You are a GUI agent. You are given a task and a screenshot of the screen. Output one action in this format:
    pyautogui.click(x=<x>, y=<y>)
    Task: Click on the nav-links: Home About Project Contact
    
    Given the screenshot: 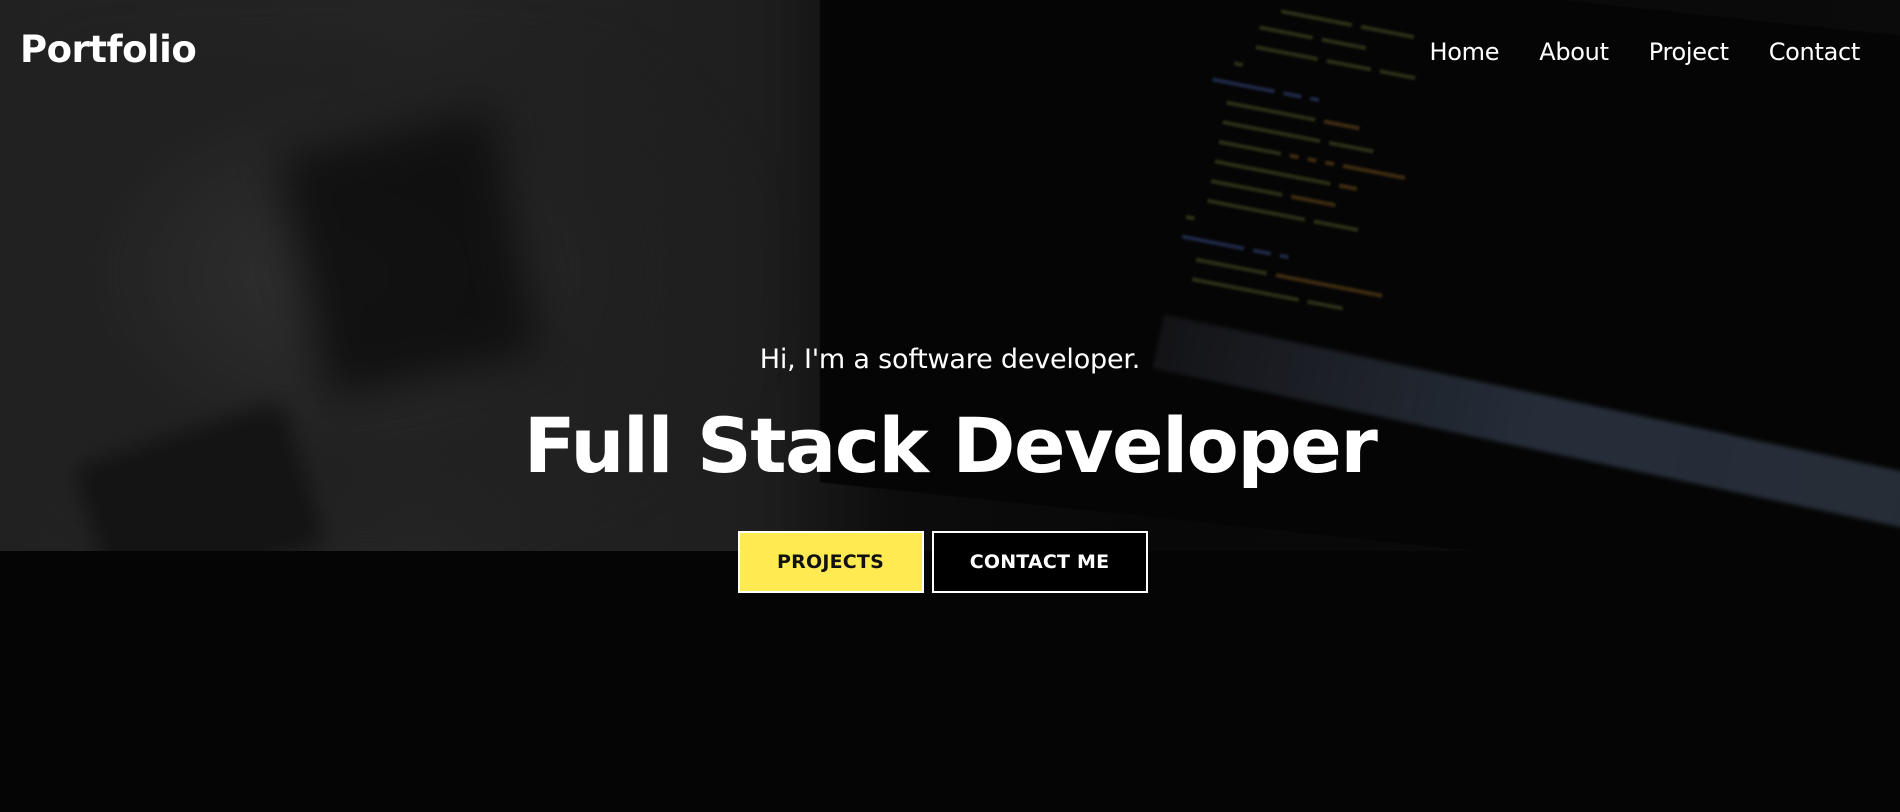 What is the action you would take?
    pyautogui.click(x=1645, y=52)
    